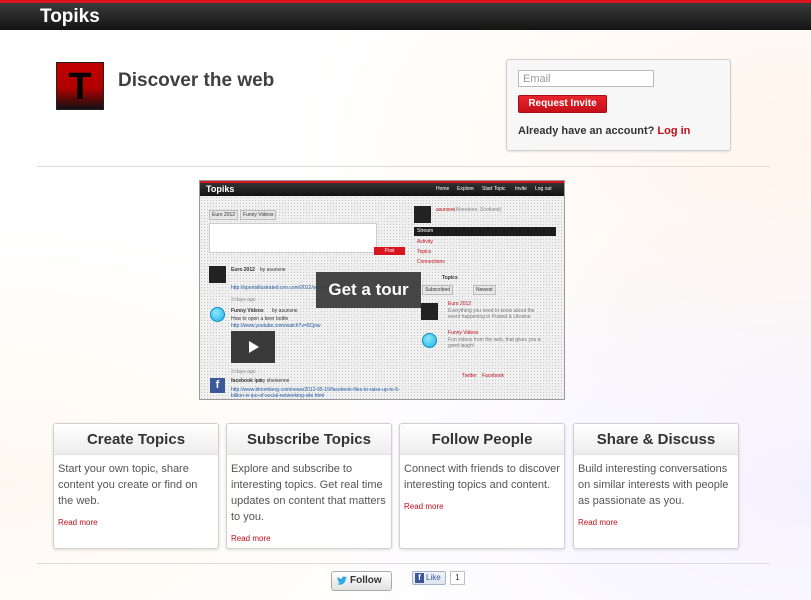 Image resolution: width=811 pixels, height=600 pixels. What do you see at coordinates (484, 290) in the screenshot?
I see `preview-topic-tab-newest: Newest` at bounding box center [484, 290].